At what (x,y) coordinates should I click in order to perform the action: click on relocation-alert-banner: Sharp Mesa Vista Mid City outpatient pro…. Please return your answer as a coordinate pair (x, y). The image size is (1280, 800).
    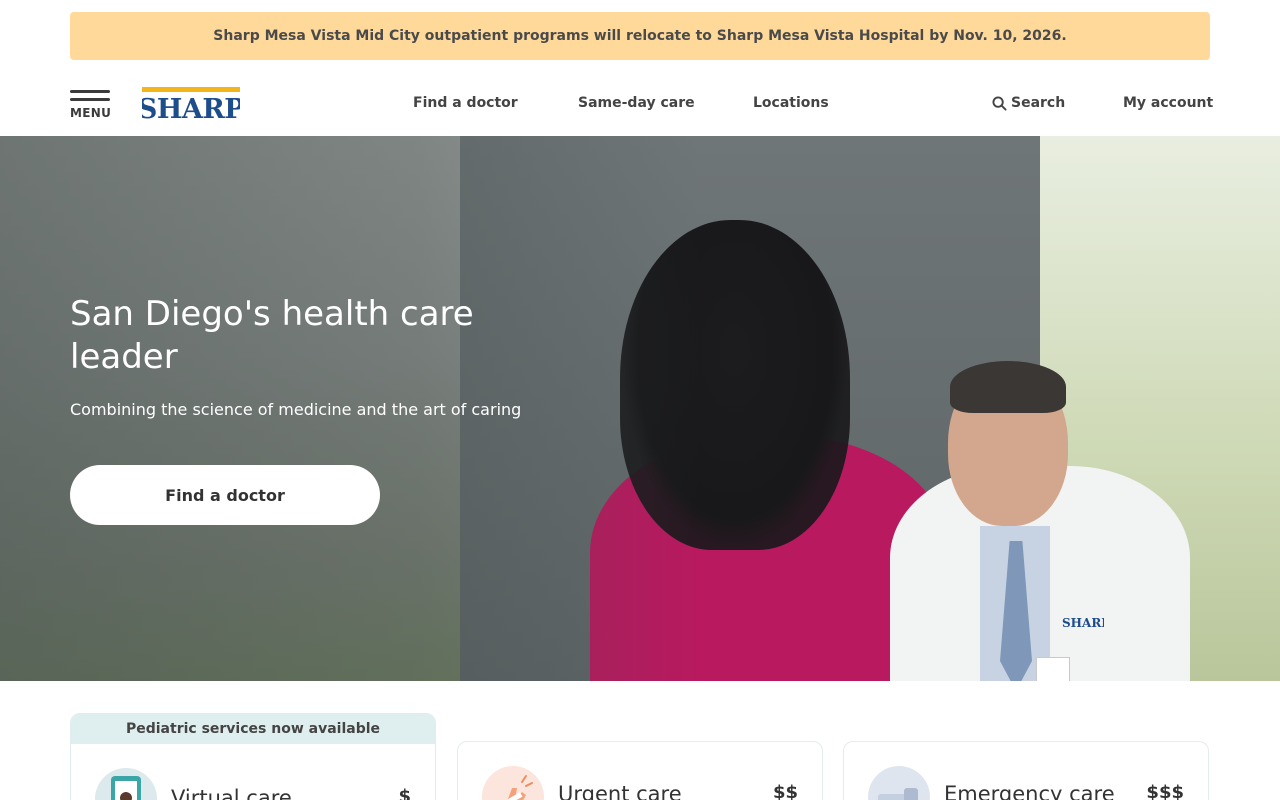
    Looking at the image, I should click on (640, 36).